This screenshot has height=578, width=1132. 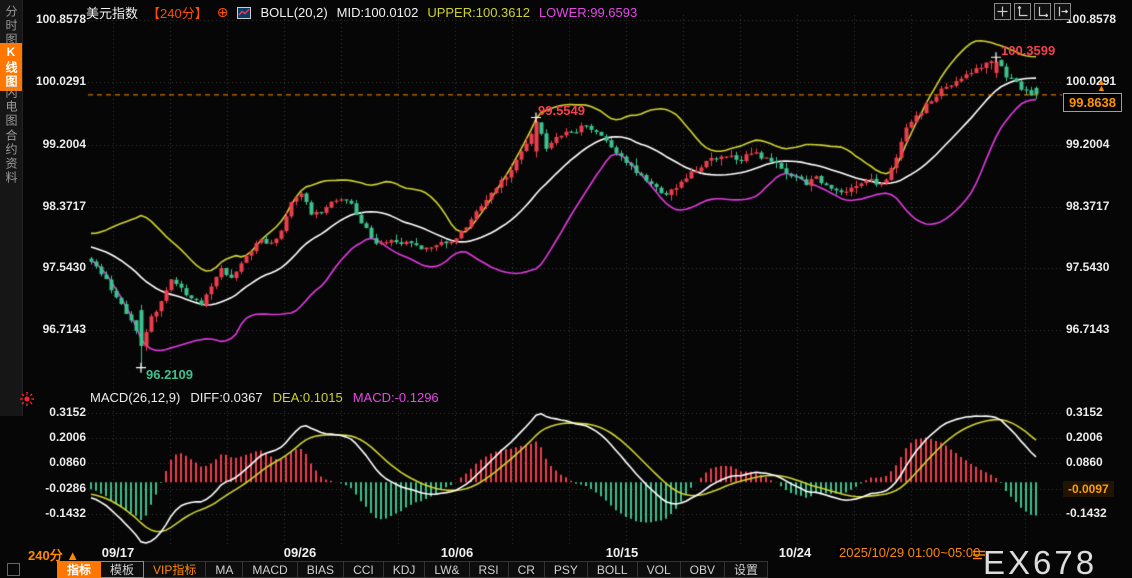 What do you see at coordinates (1022, 11) in the screenshot?
I see `yaxis-zoom-icon` at bounding box center [1022, 11].